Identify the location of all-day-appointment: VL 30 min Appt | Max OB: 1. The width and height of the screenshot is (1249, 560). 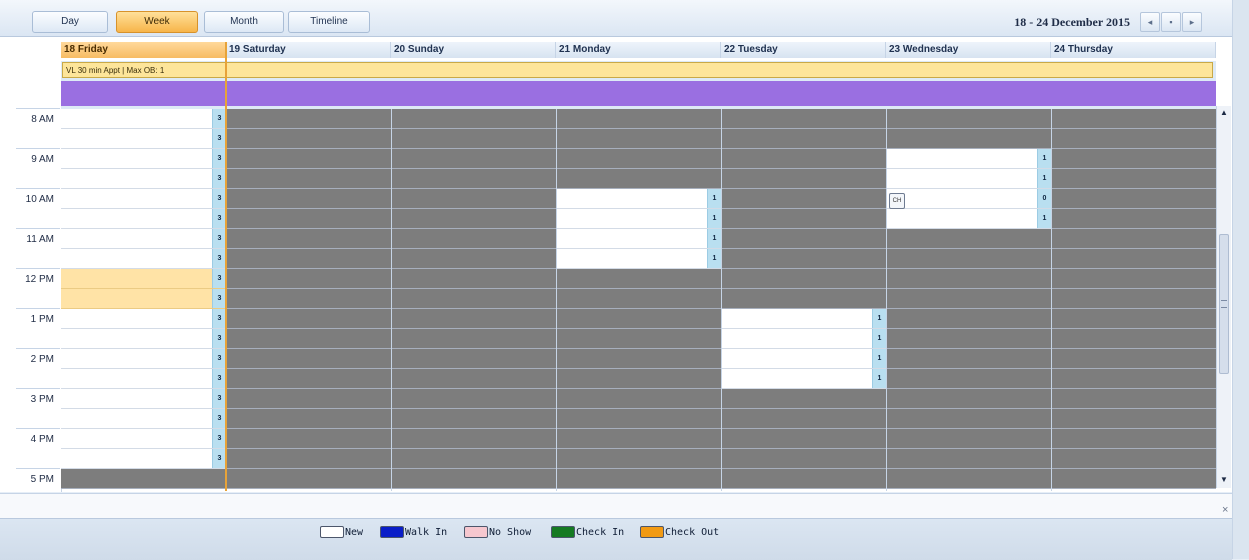
(637, 70).